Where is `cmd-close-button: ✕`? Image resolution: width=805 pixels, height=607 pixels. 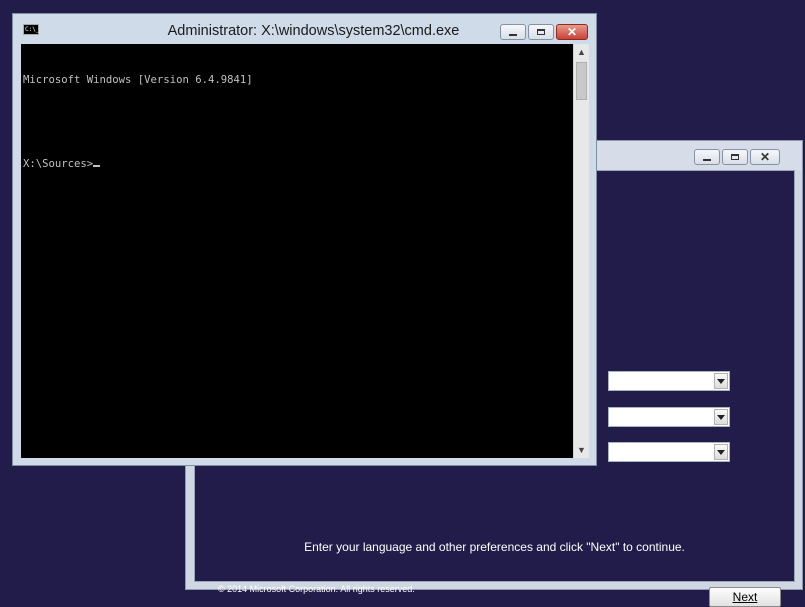 cmd-close-button: ✕ is located at coordinates (572, 32).